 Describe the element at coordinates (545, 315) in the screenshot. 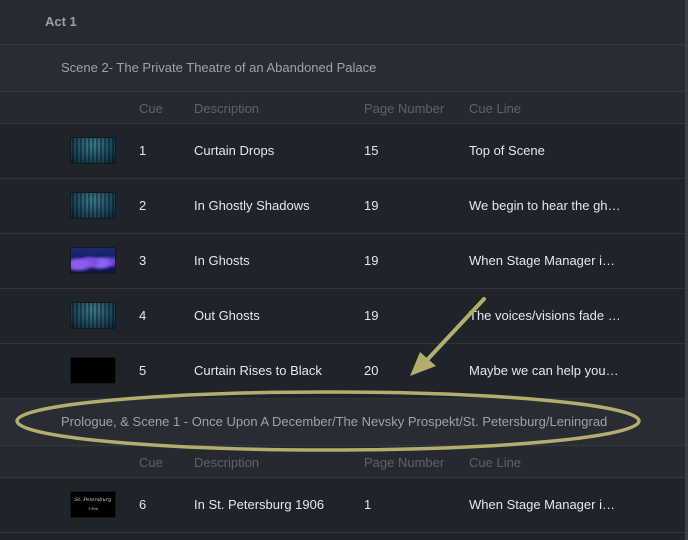

I see `cue-line: The voices/visions fade away` at that location.